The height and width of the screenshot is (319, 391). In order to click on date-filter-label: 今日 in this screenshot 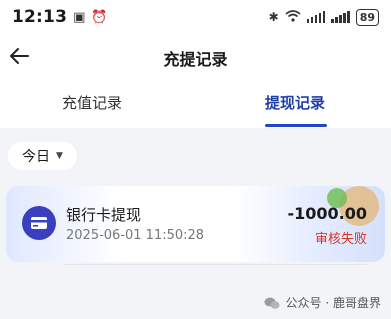, I will do `click(36, 157)`.